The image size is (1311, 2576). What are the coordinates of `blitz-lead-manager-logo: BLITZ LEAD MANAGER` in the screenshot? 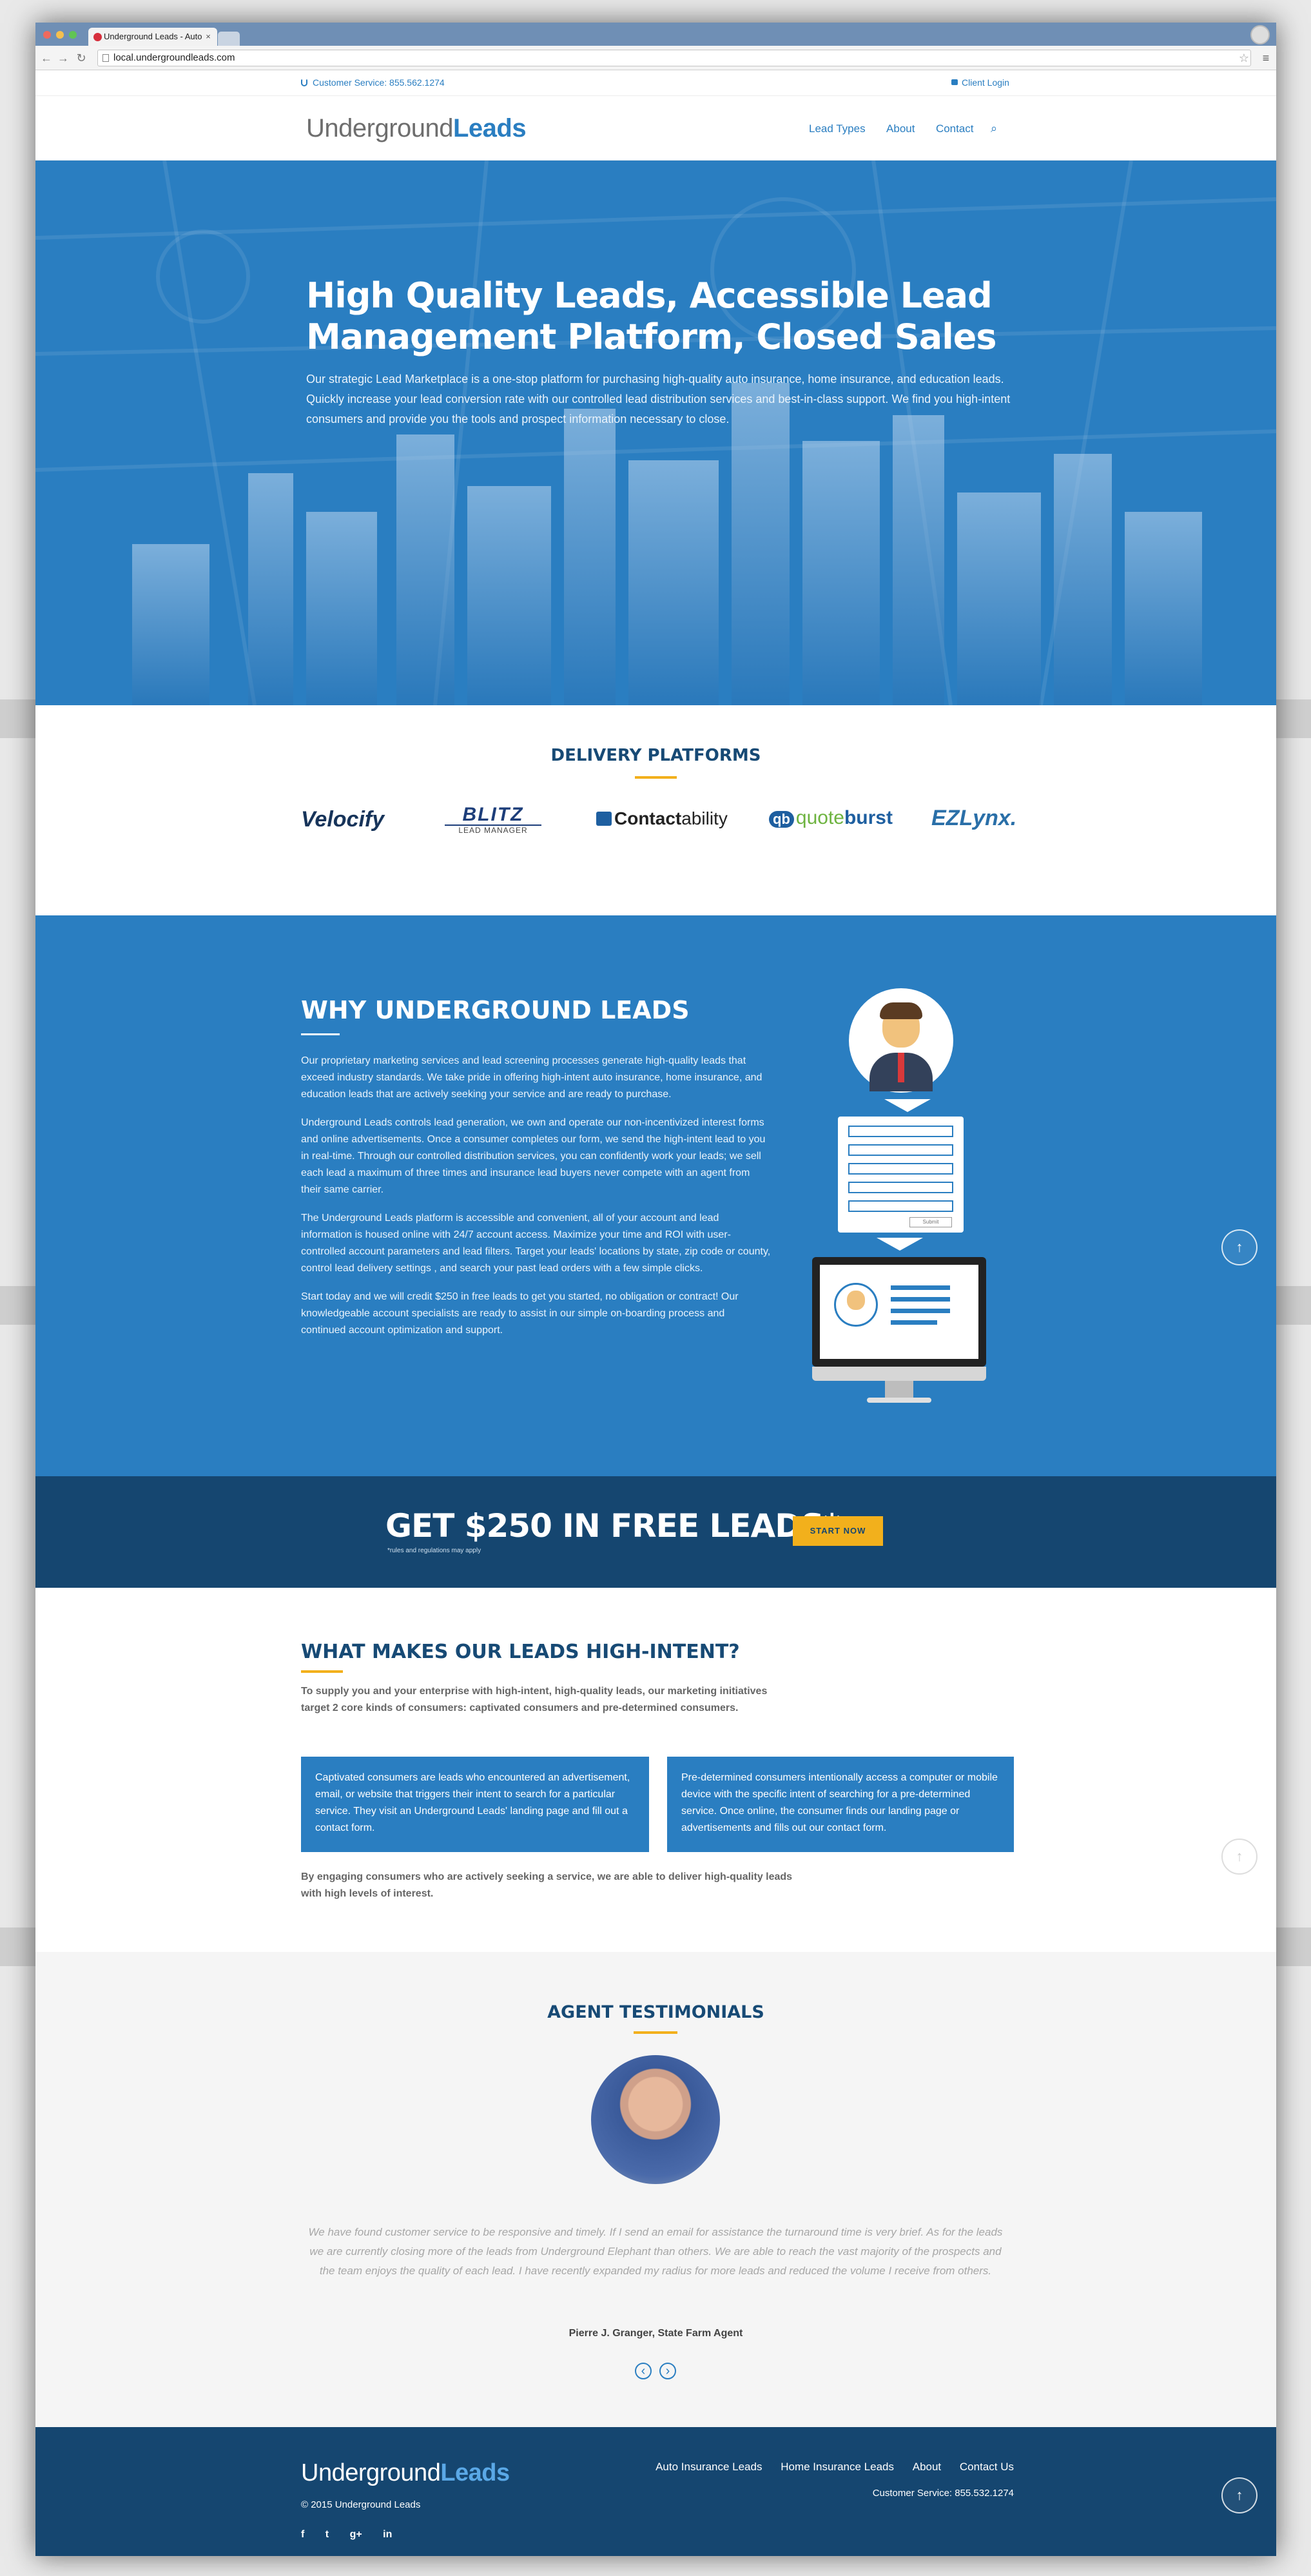 It's located at (493, 820).